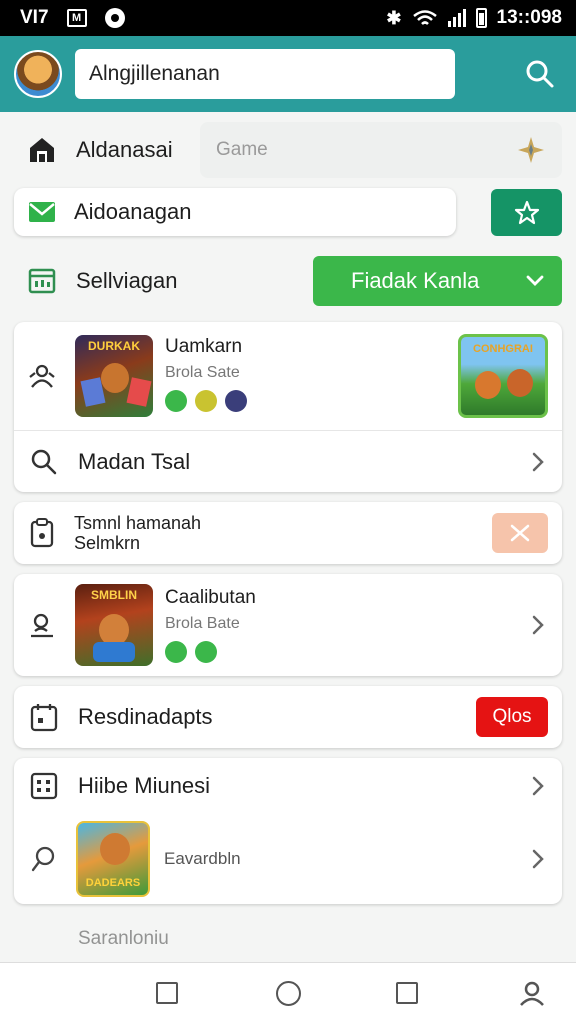 The width and height of the screenshot is (576, 1024). Describe the element at coordinates (167, 993) in the screenshot. I see `square-nav-icon` at that location.